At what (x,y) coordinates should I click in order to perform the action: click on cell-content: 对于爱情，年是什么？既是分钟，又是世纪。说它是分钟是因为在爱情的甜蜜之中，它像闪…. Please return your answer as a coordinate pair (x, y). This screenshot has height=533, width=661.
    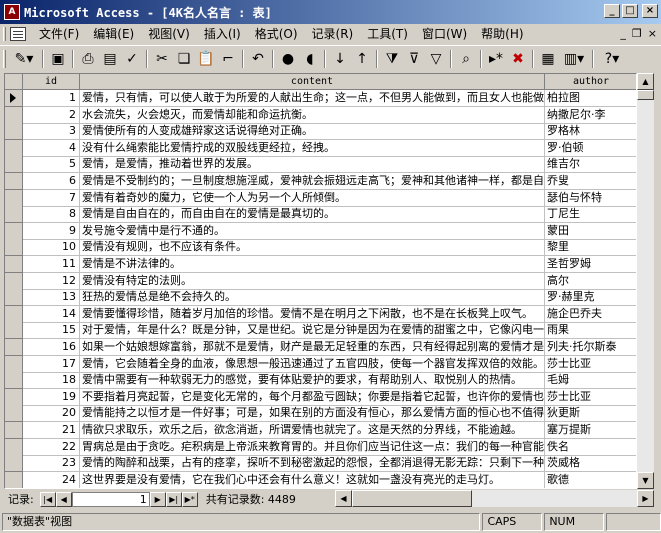
    Looking at the image, I should click on (312, 330).